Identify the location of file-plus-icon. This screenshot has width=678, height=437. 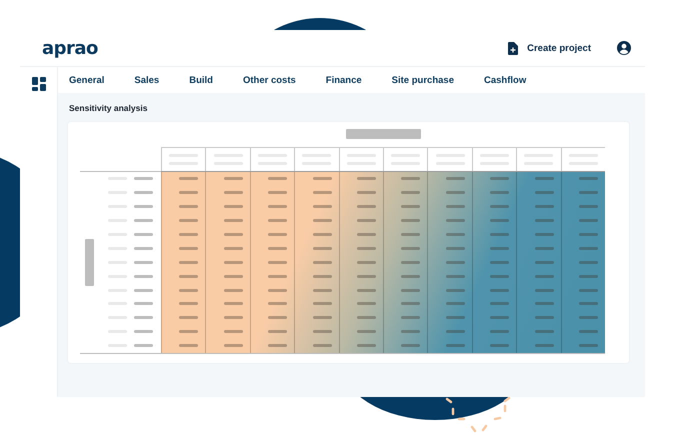
(513, 48).